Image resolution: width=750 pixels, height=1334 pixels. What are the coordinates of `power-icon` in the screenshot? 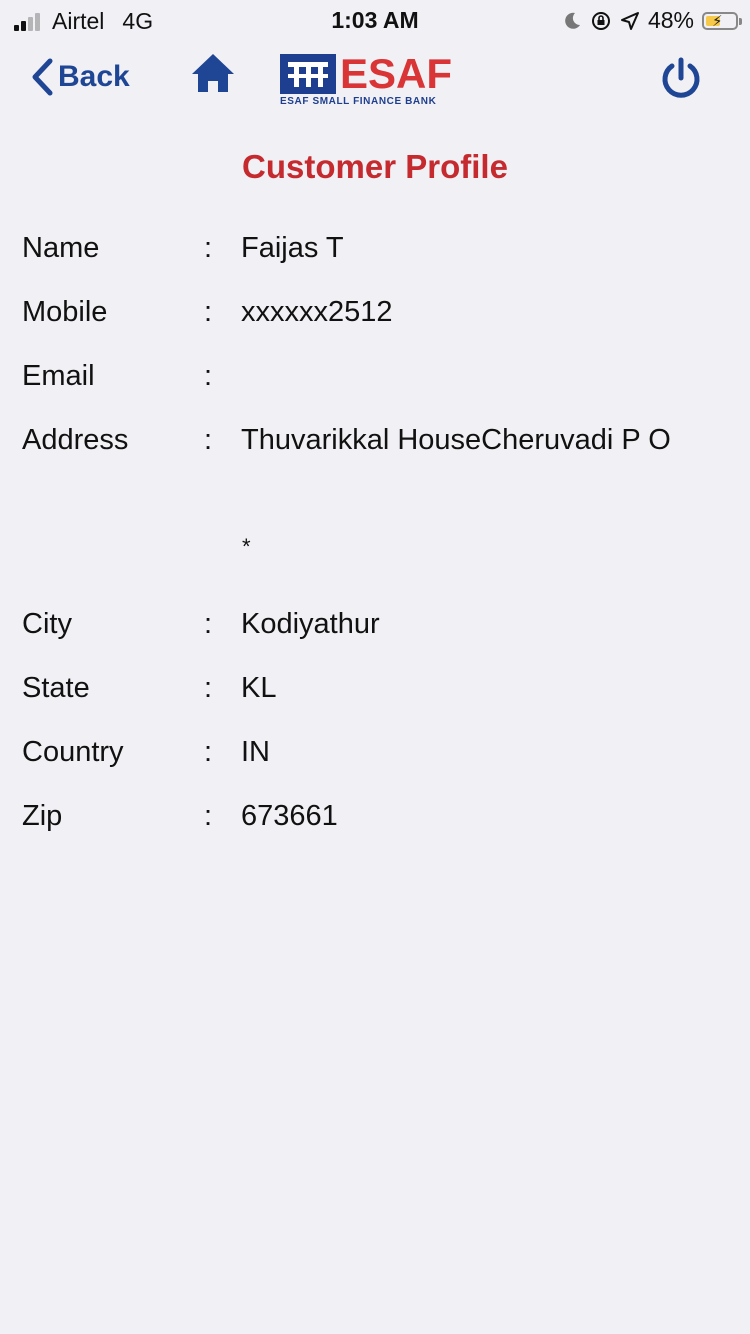 It's located at (681, 79).